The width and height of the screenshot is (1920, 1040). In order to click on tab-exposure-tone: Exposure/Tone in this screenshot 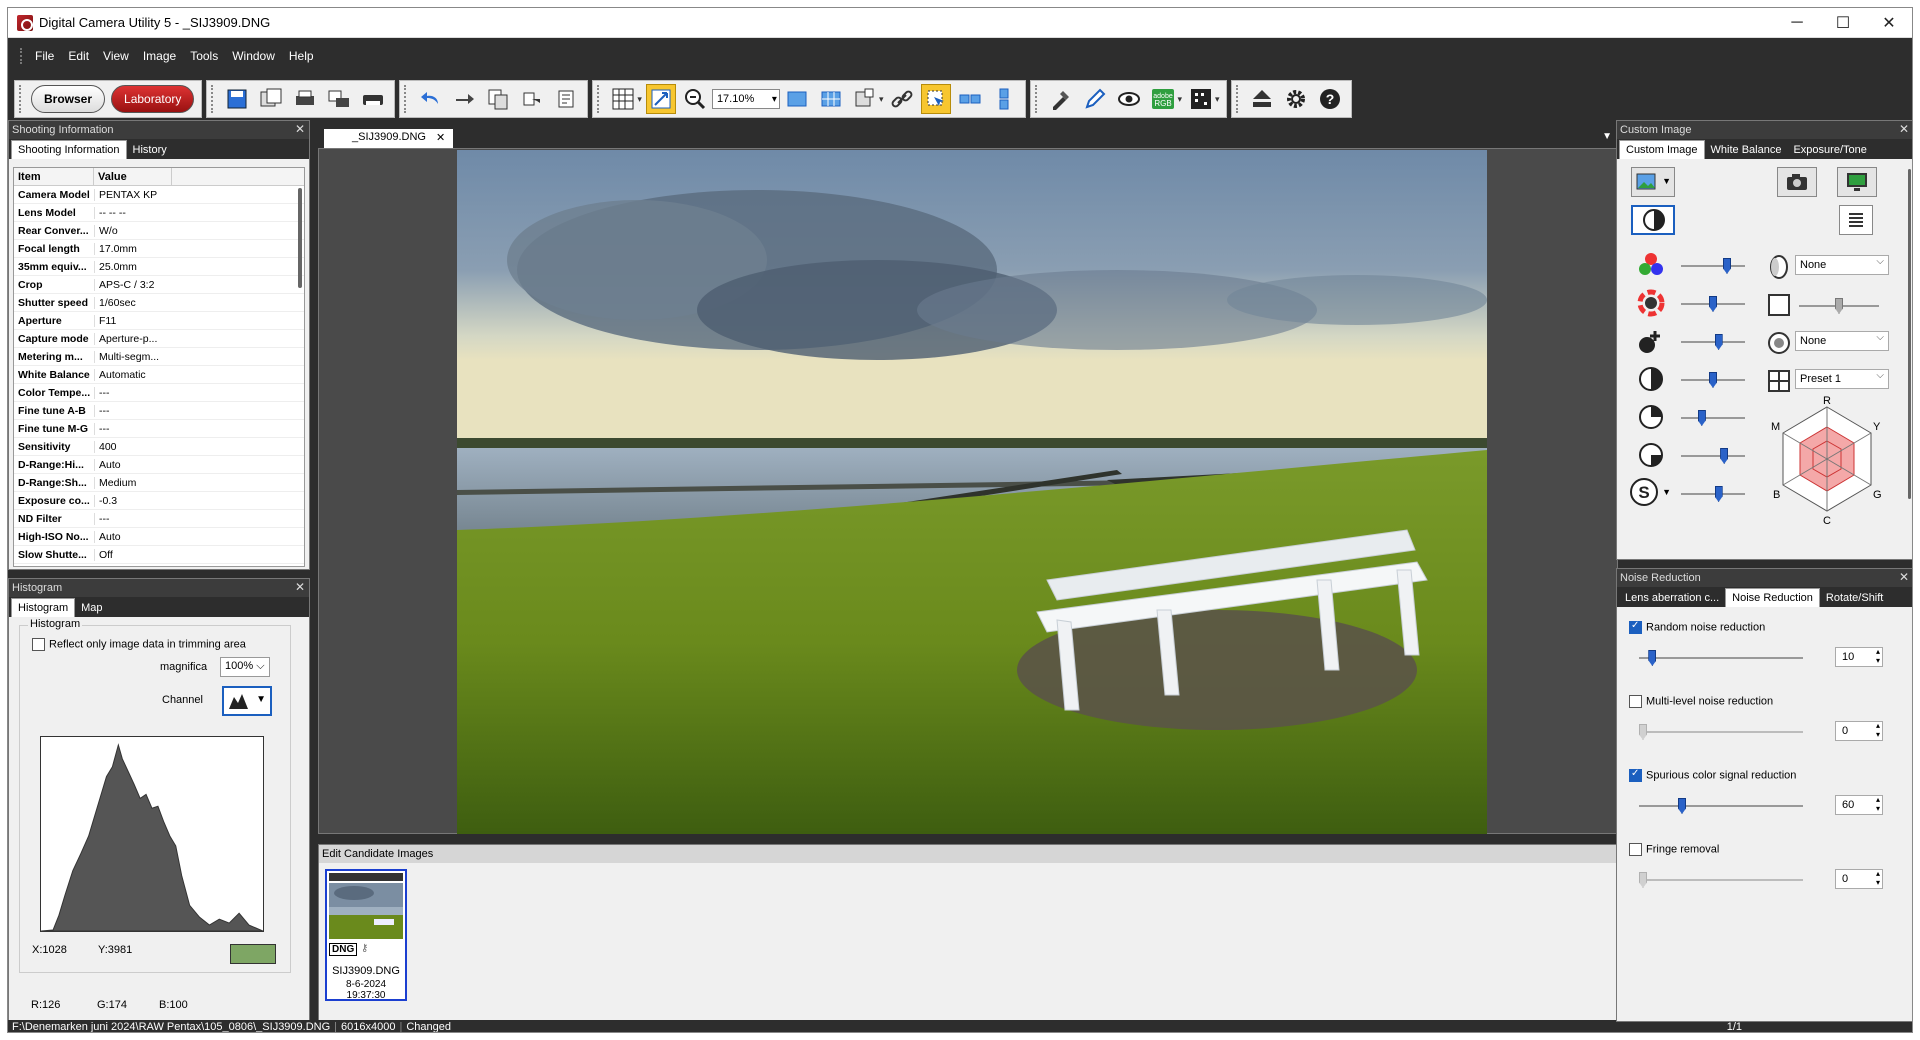, I will do `click(1829, 150)`.